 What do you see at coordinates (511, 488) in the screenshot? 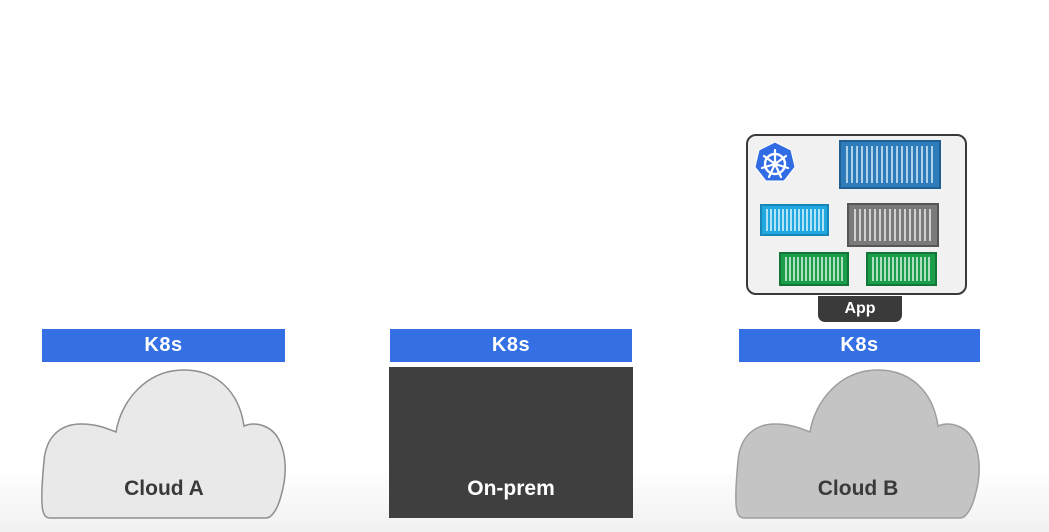
I see `on-prem-label: On-prem` at bounding box center [511, 488].